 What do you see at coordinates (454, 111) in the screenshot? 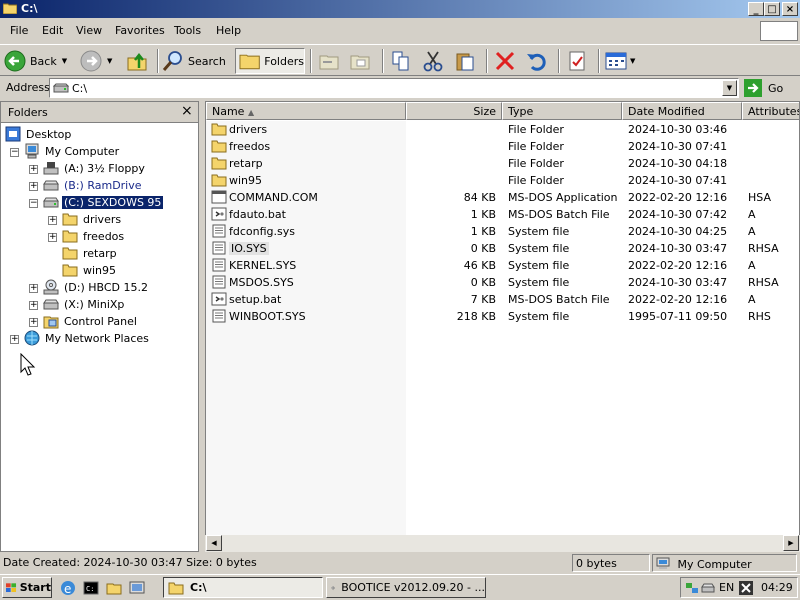
I see `column-header-size: Size` at bounding box center [454, 111].